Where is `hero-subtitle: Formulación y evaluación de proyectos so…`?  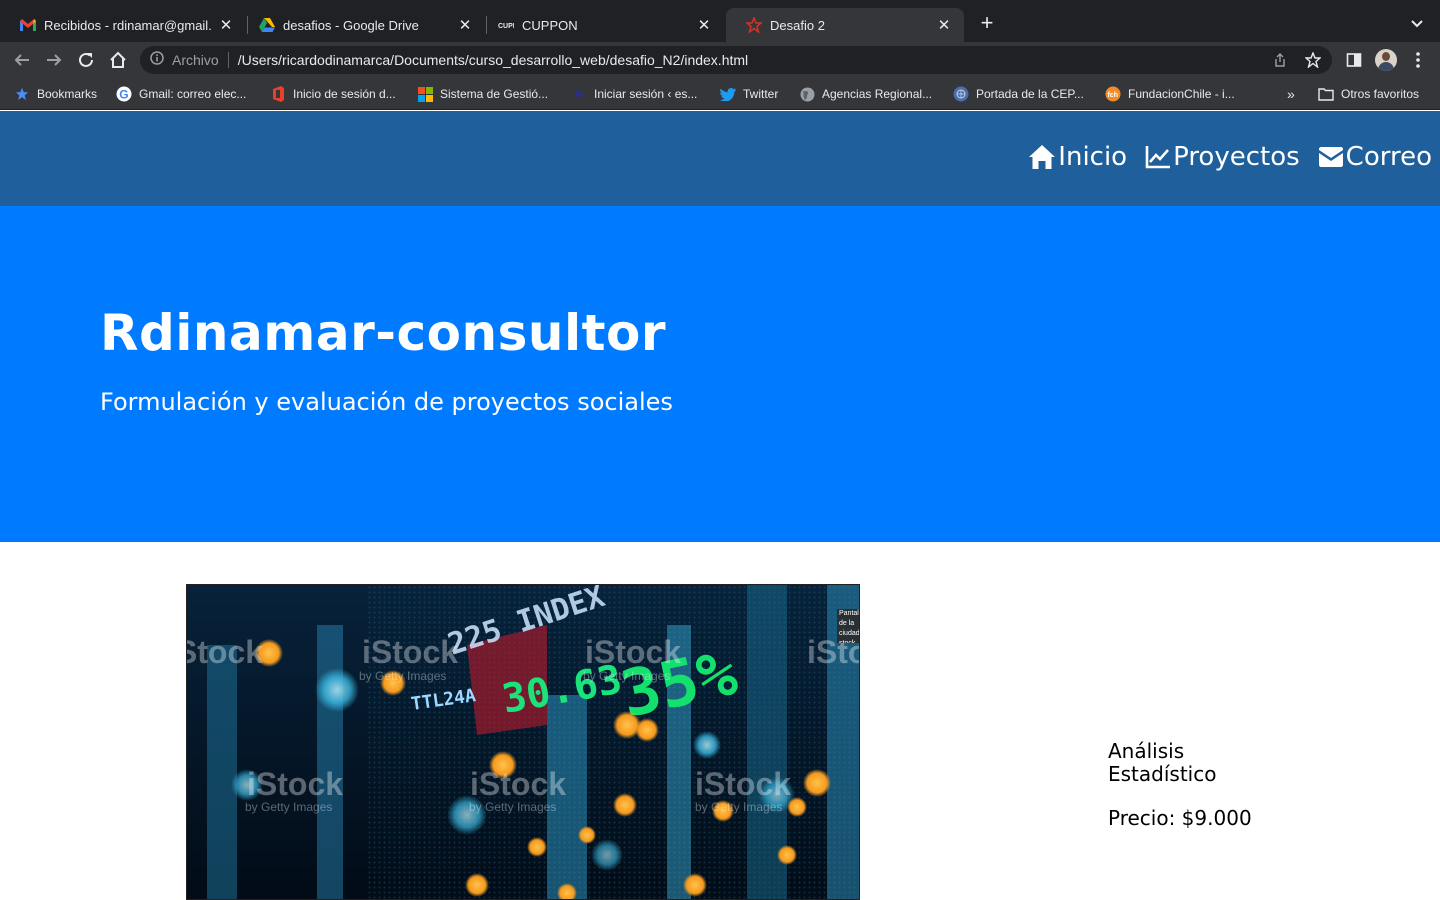
hero-subtitle: Formulación y evaluación de proyectos so… is located at coordinates (386, 402).